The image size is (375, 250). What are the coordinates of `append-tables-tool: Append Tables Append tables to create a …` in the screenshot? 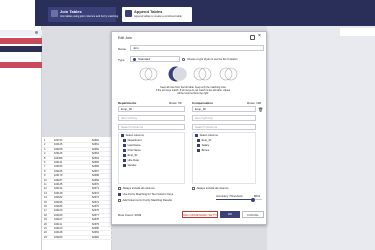 It's located at (157, 14).